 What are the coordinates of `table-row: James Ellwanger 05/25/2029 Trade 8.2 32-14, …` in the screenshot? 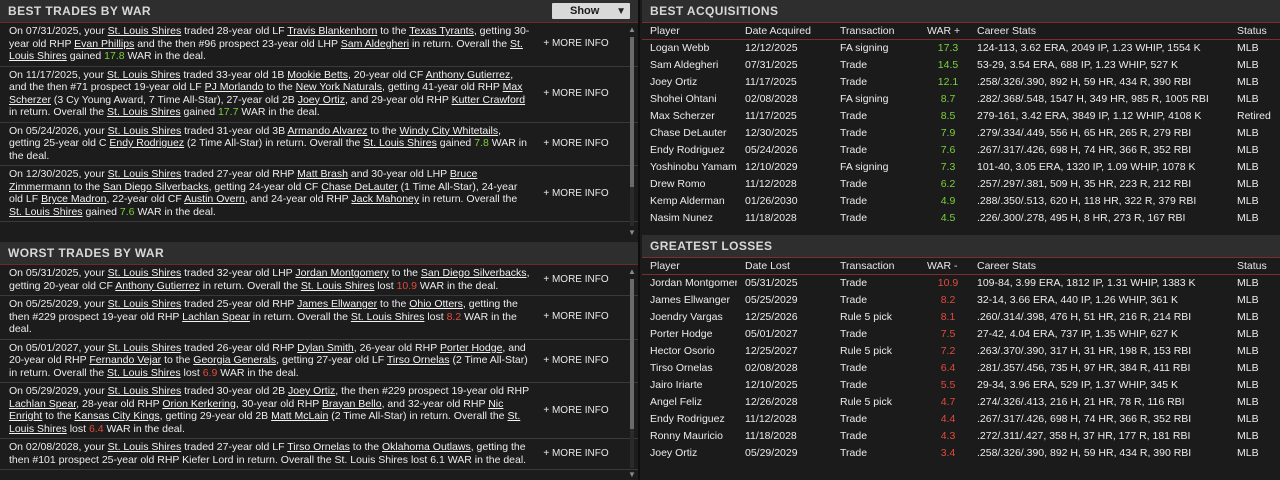 It's located at (961, 299).